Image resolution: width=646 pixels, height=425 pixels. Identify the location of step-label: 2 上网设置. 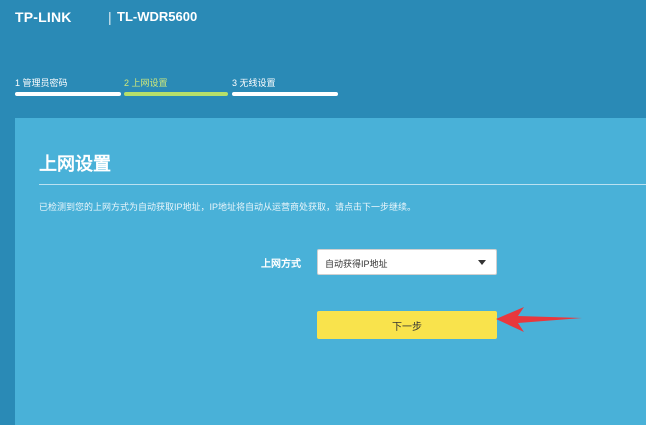
(146, 83).